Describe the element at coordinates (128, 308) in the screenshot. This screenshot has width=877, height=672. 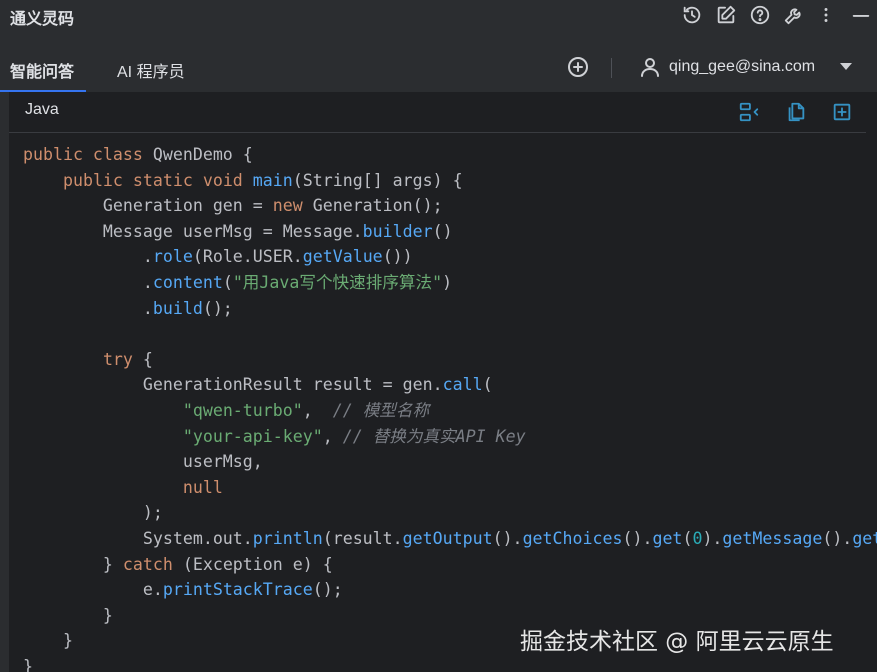
I see `code-line: .build();` at that location.